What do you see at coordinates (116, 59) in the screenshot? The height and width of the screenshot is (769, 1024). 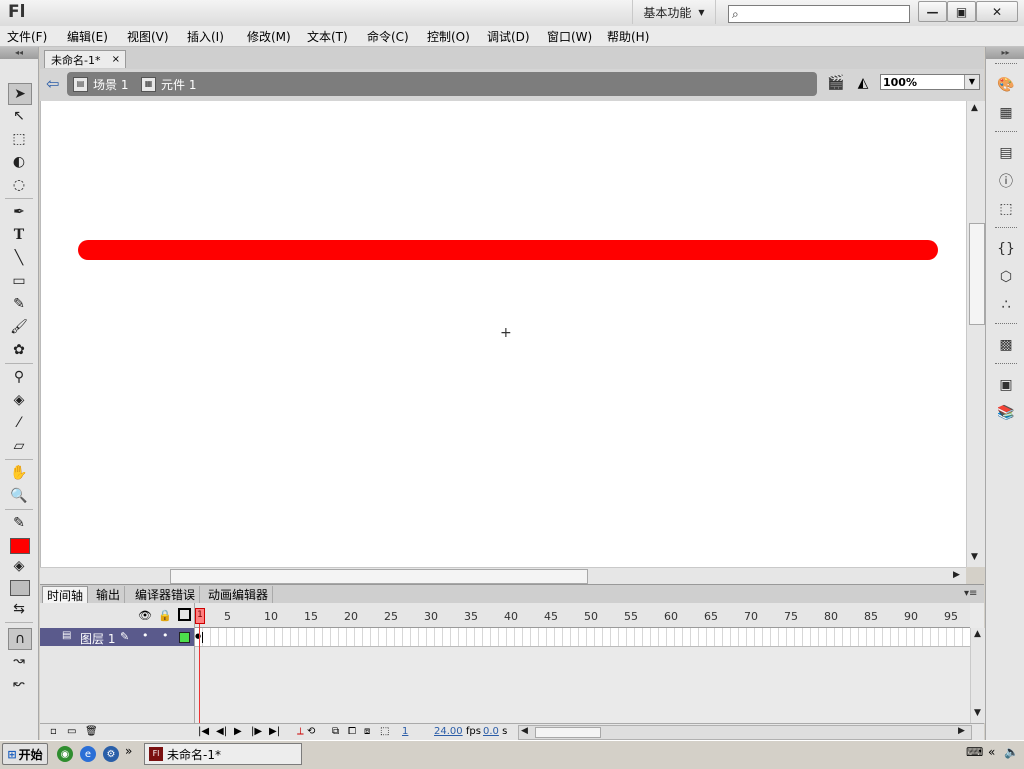 I see `close-tab-icon: ×` at bounding box center [116, 59].